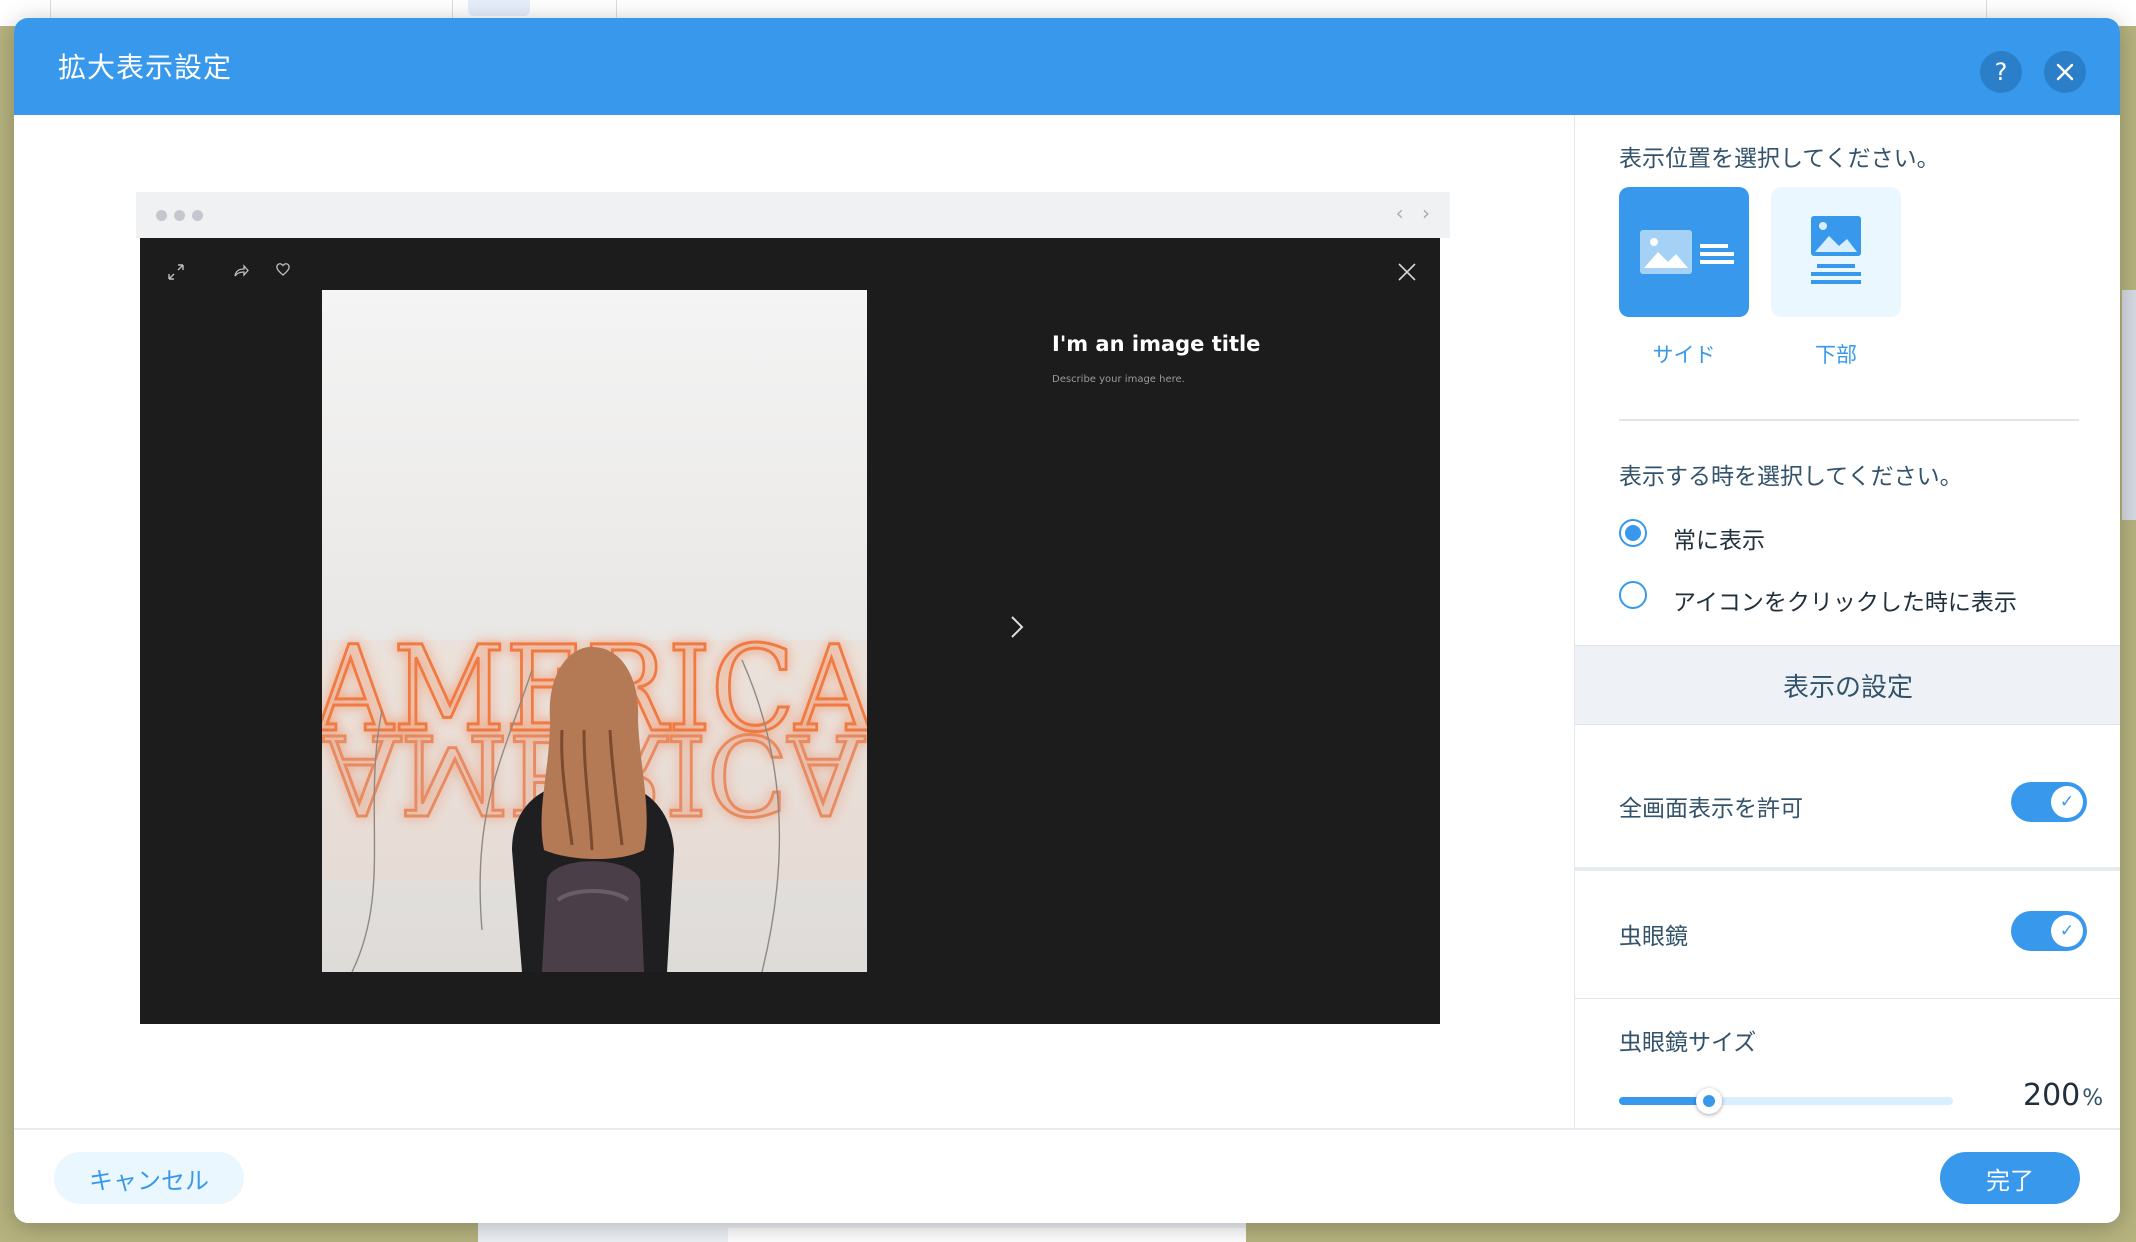 This screenshot has height=1242, width=2136. I want to click on dialog-header: 拡大表示設定 ?, so click(1067, 66).